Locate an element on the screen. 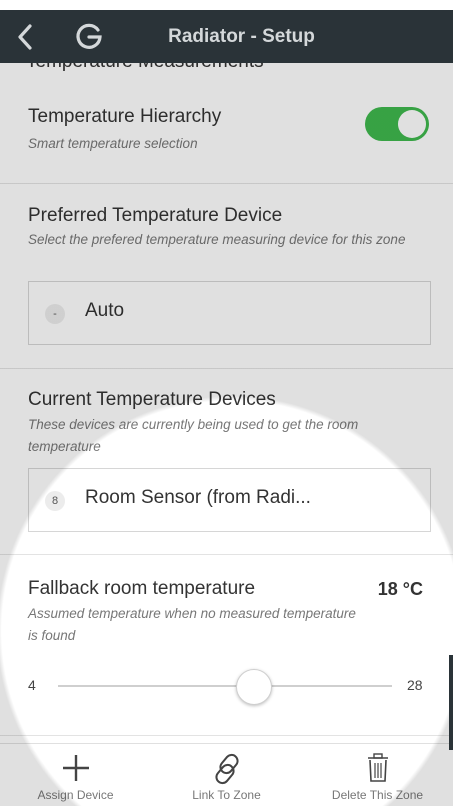 Image resolution: width=453 pixels, height=807 pixels. hierarchy-subtitle: Smart temperature selection is located at coordinates (113, 143).